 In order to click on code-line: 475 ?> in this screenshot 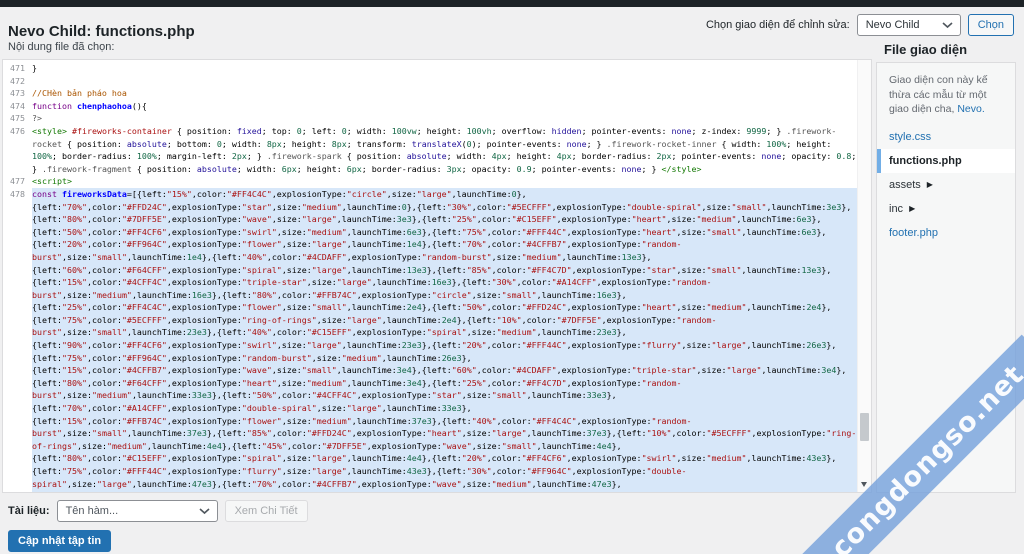, I will do `click(430, 118)`.